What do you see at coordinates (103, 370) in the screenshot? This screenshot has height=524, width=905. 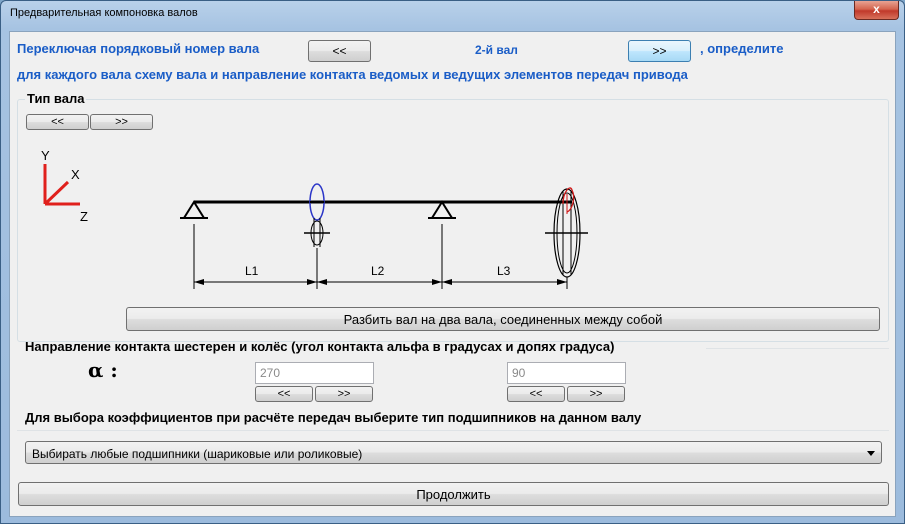 I see `alpha-label: α :` at bounding box center [103, 370].